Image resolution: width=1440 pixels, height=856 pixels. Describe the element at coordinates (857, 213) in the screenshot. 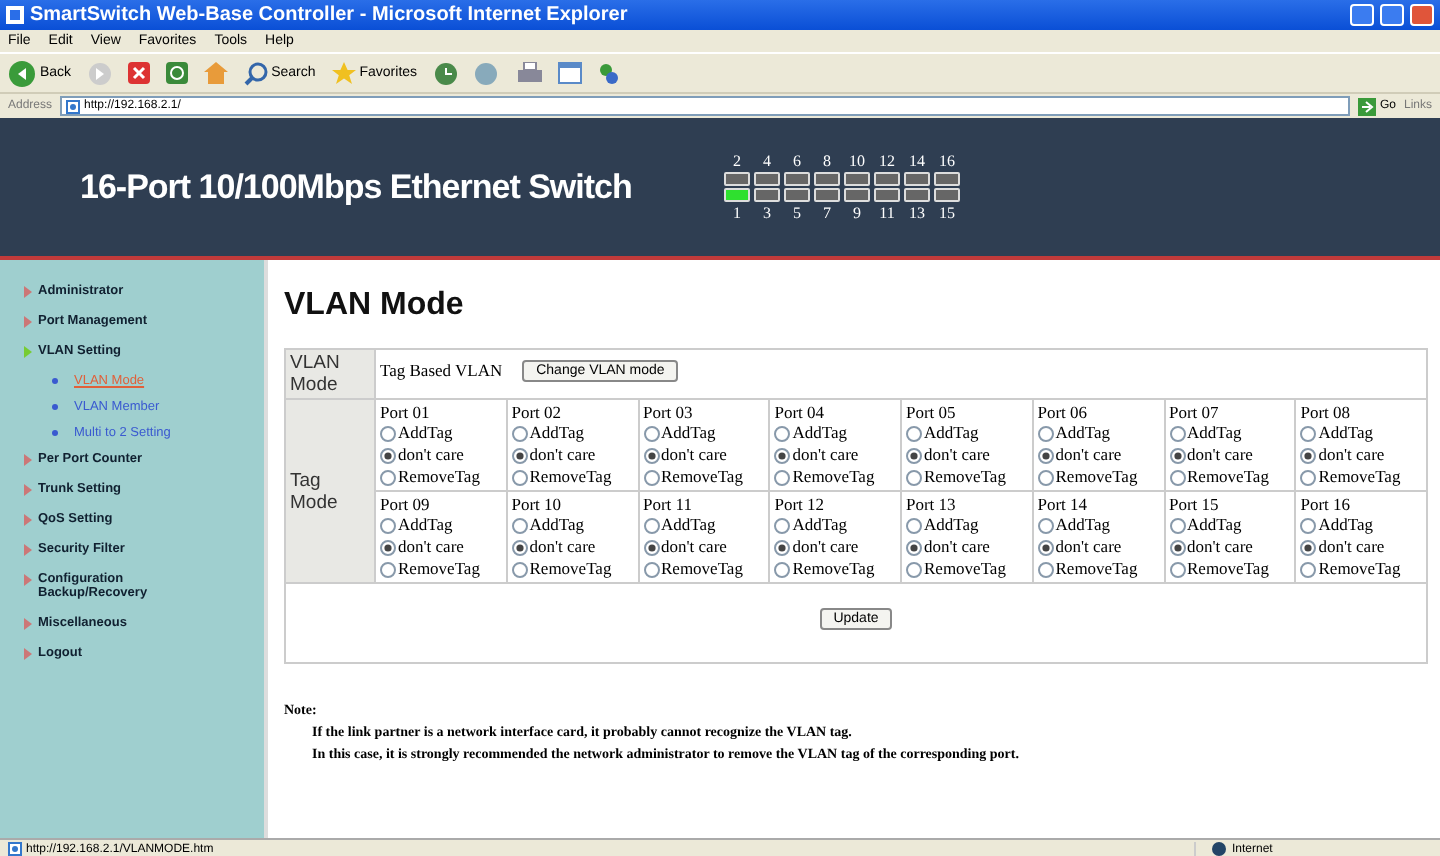

I see `port-number: 9` at that location.